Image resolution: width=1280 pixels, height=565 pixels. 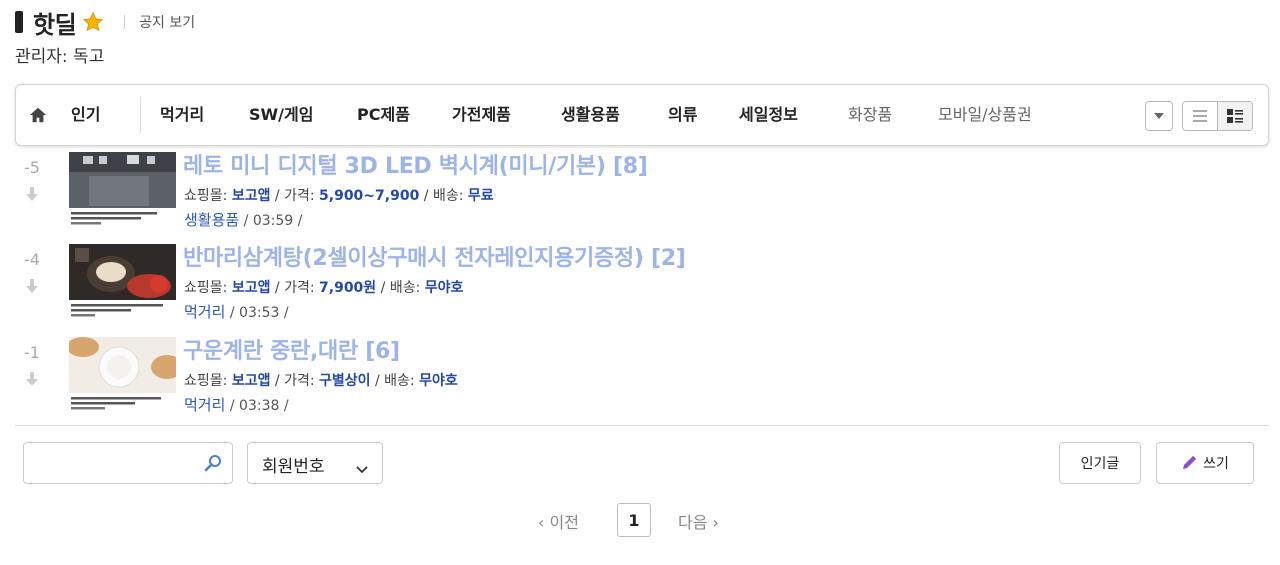 I want to click on pagination: ‹ 이전 1 다음 ›, so click(x=640, y=520).